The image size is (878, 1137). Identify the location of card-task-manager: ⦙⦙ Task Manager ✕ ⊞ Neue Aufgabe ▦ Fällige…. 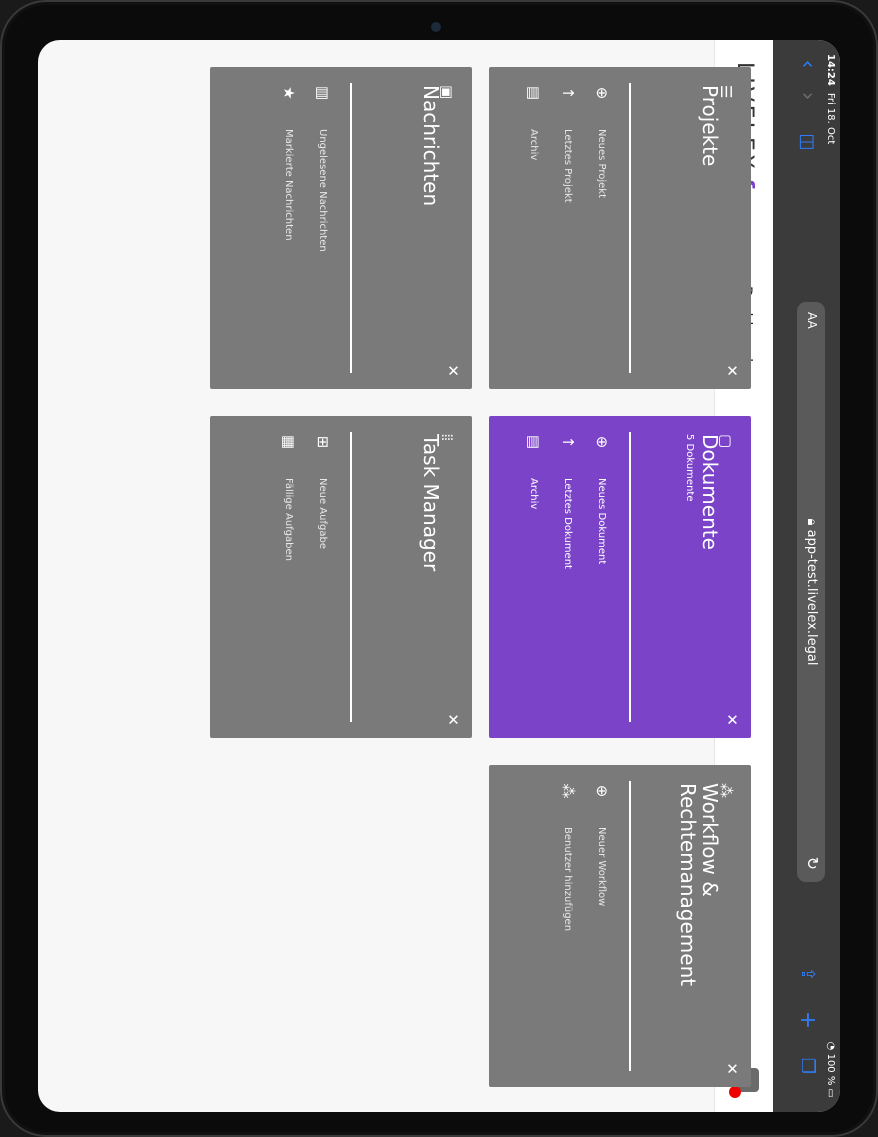
(341, 577).